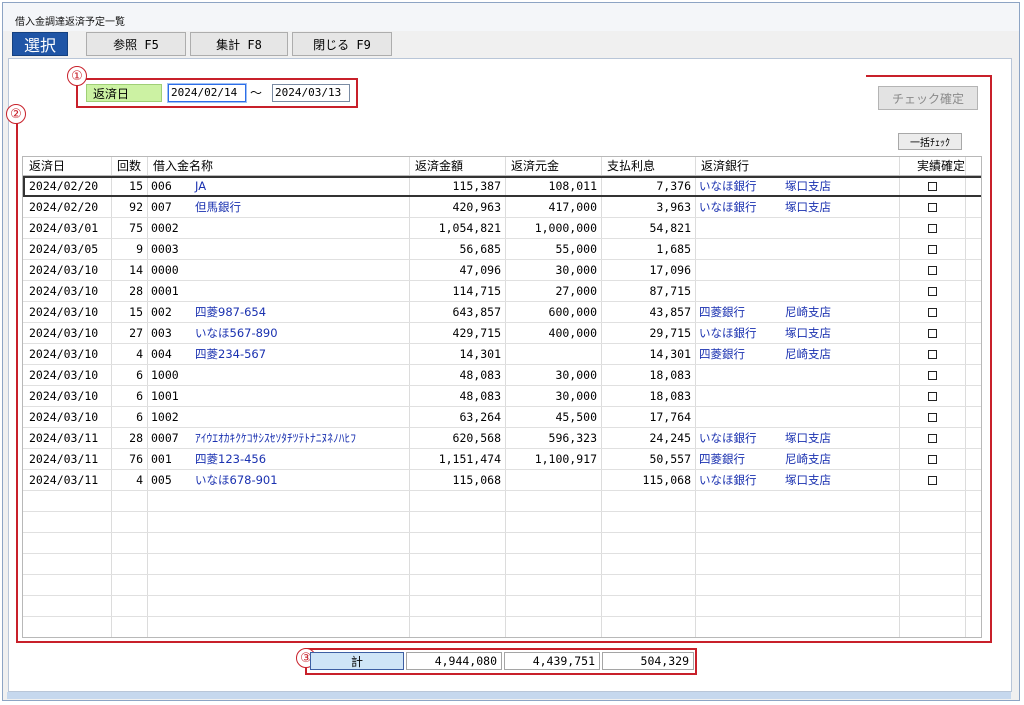 The width and height of the screenshot is (1024, 705). I want to click on select-button: 選択, so click(40, 44).